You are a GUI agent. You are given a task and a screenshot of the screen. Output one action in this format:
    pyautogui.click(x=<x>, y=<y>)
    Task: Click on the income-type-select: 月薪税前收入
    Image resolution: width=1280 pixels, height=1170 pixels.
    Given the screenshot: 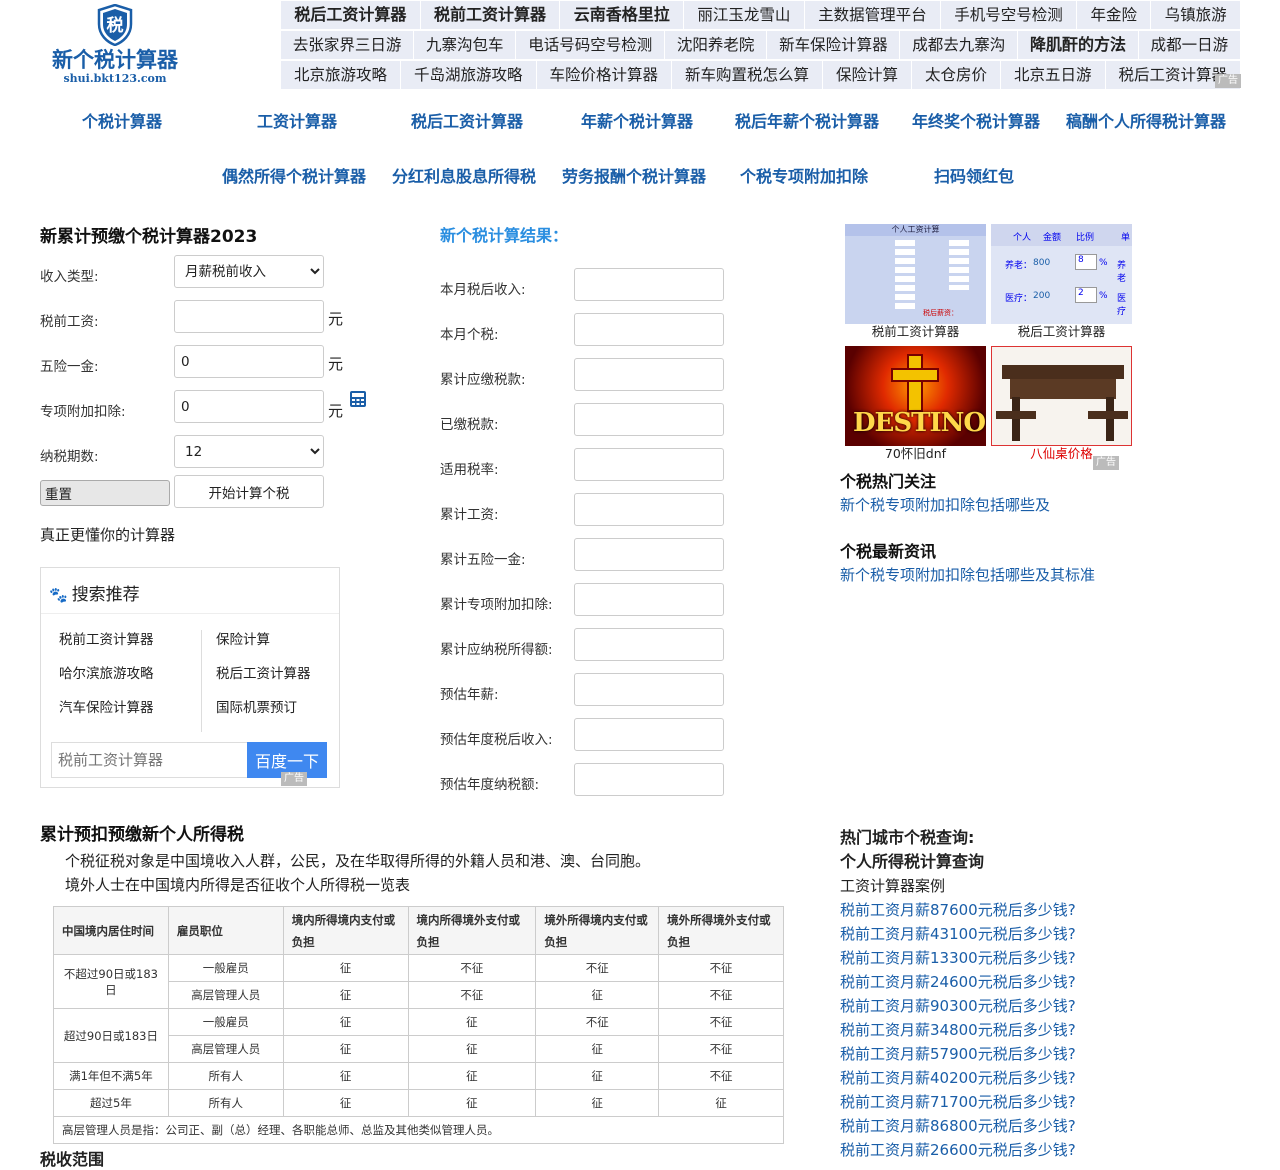 What is the action you would take?
    pyautogui.click(x=249, y=271)
    